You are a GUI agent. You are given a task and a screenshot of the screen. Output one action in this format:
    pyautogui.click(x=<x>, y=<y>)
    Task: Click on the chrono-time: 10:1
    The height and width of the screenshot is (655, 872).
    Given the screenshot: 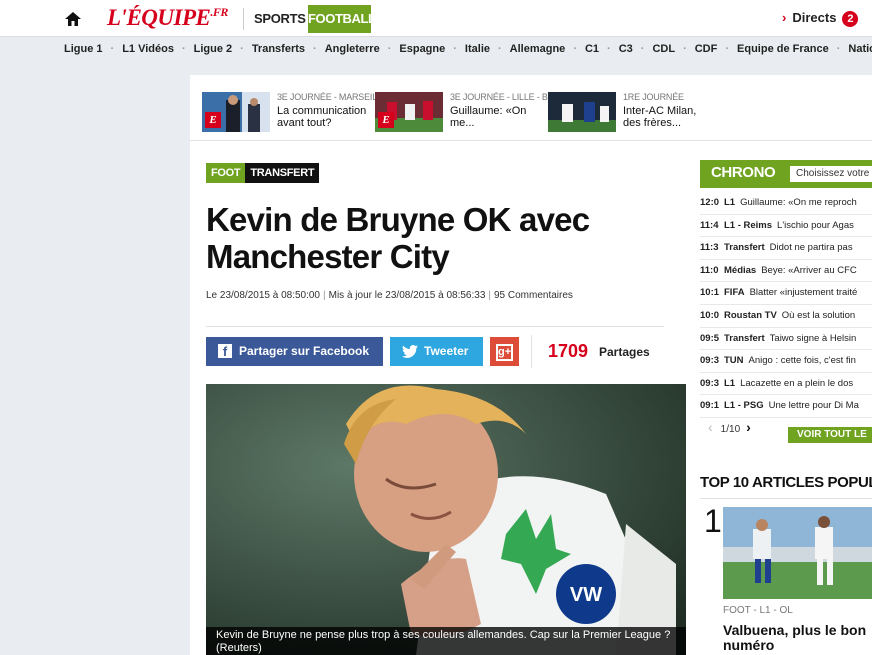 What is the action you would take?
    pyautogui.click(x=710, y=293)
    